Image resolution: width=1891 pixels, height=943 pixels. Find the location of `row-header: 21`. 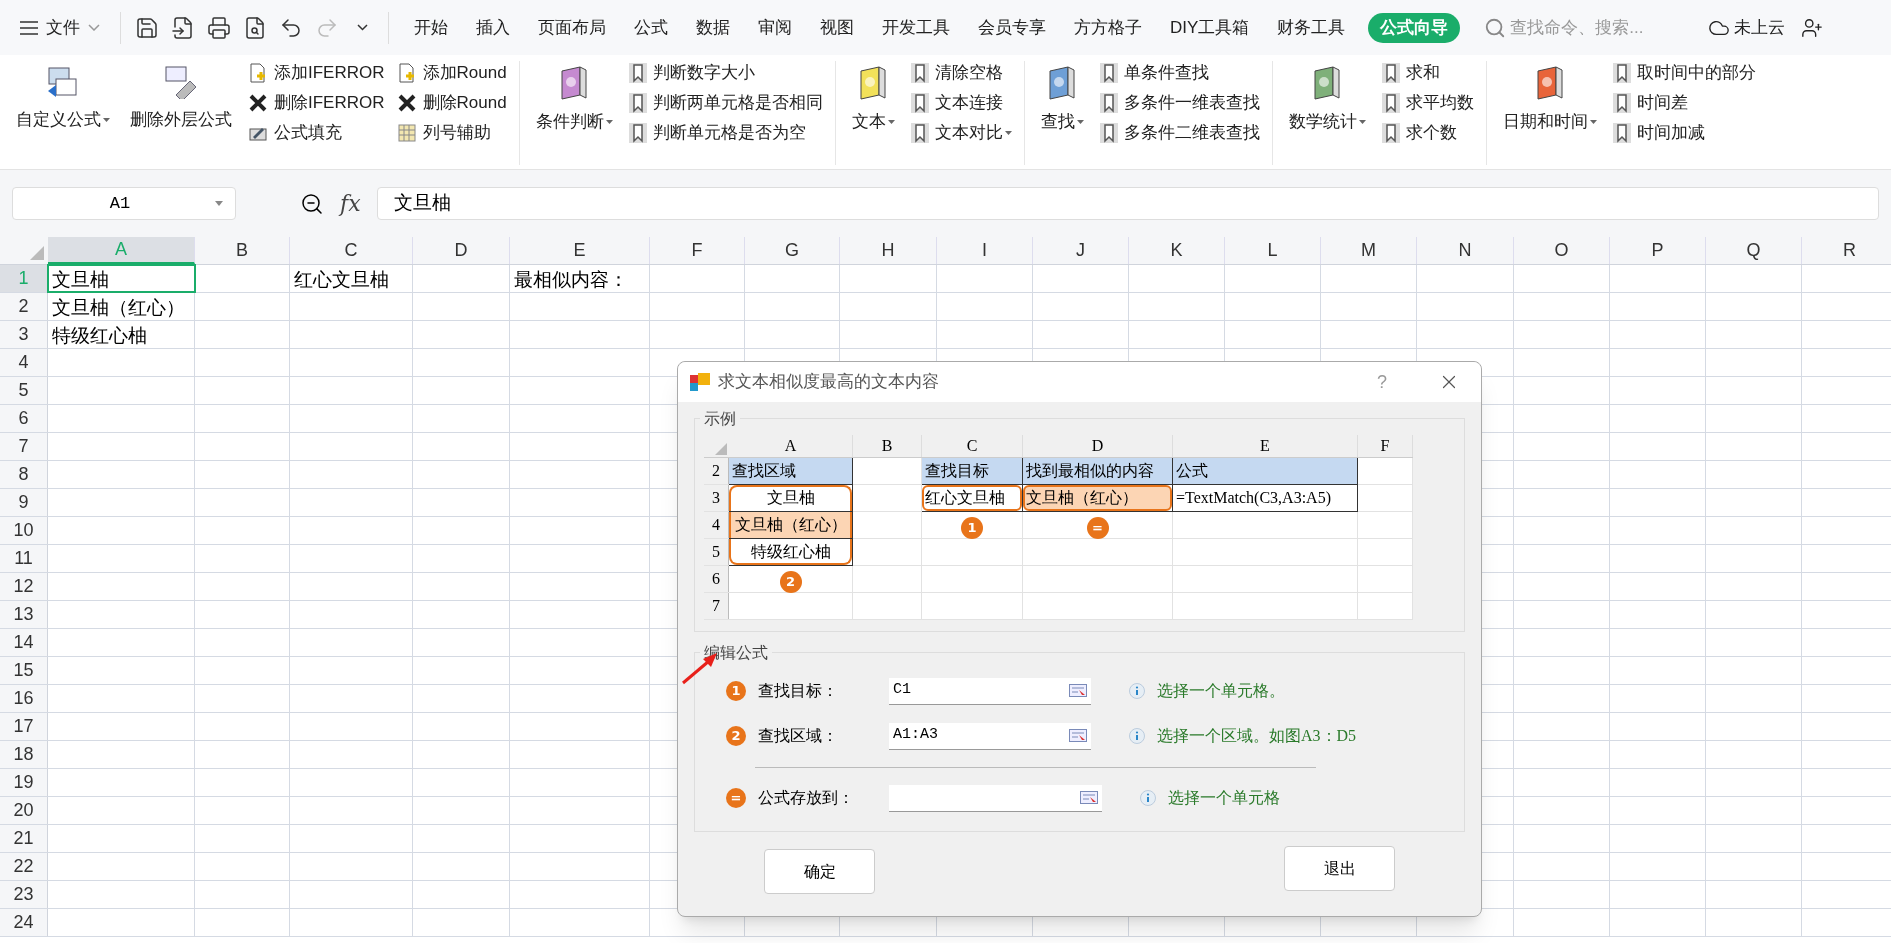

row-header: 21 is located at coordinates (24, 838).